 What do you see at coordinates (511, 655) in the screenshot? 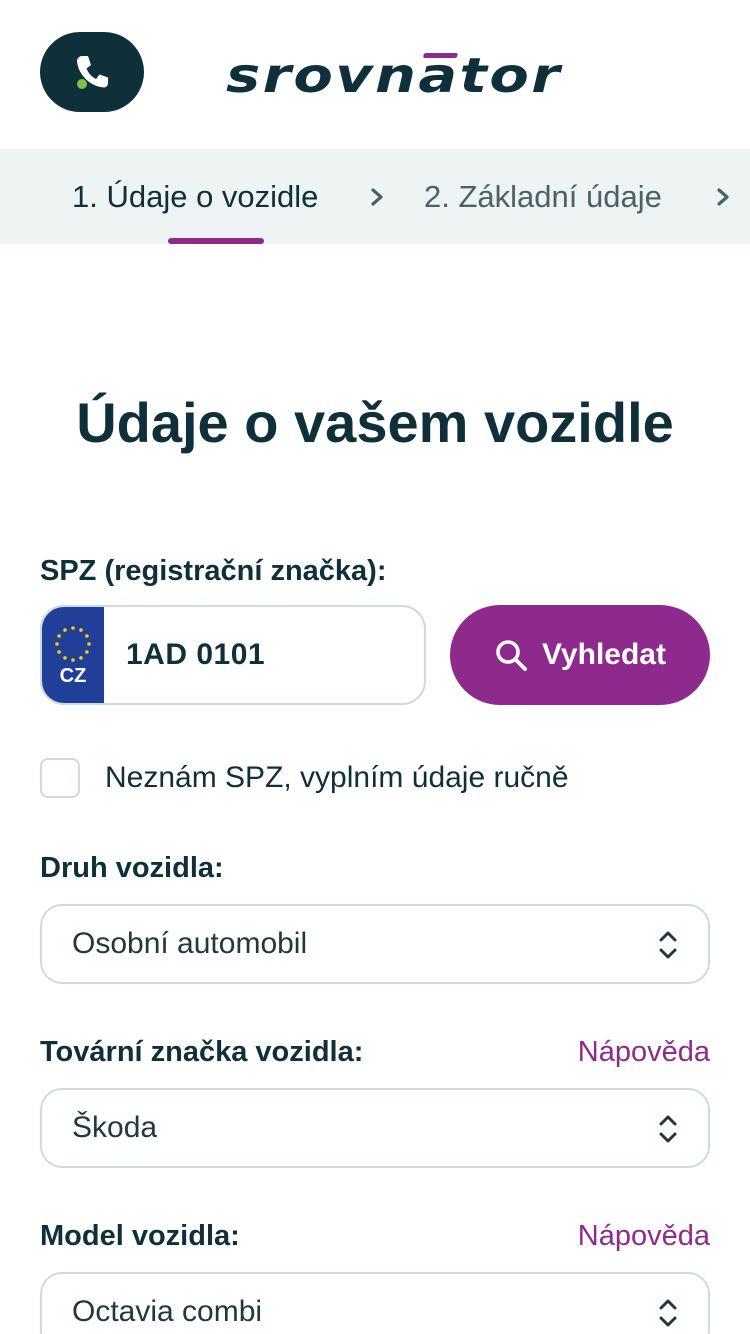
I see `search-icon` at bounding box center [511, 655].